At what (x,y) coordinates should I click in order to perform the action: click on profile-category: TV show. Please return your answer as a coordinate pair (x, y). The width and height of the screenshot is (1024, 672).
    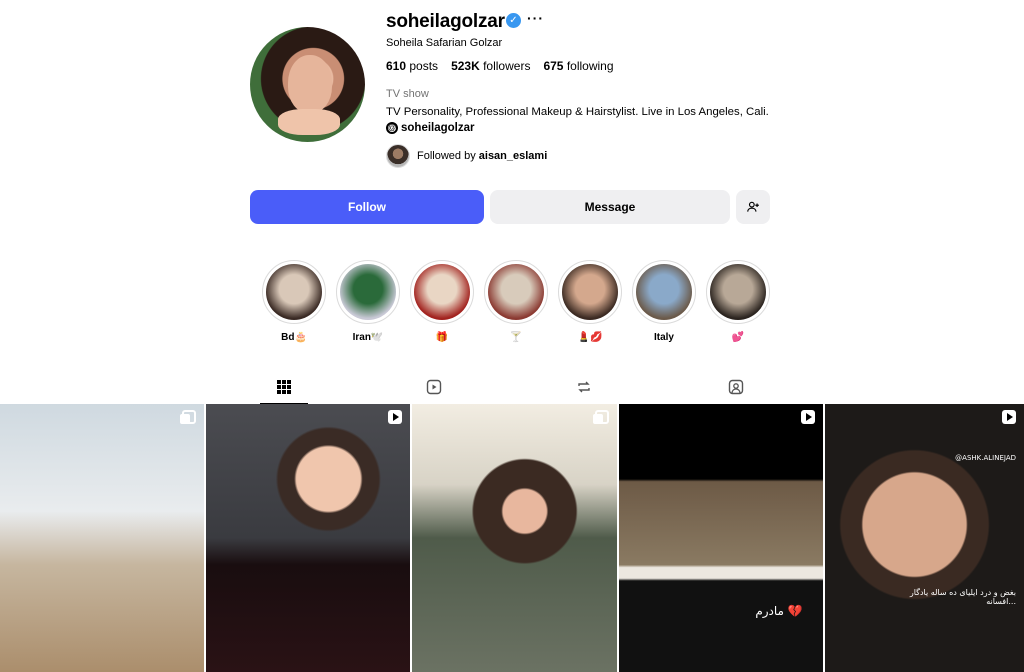
    Looking at the image, I should click on (407, 94).